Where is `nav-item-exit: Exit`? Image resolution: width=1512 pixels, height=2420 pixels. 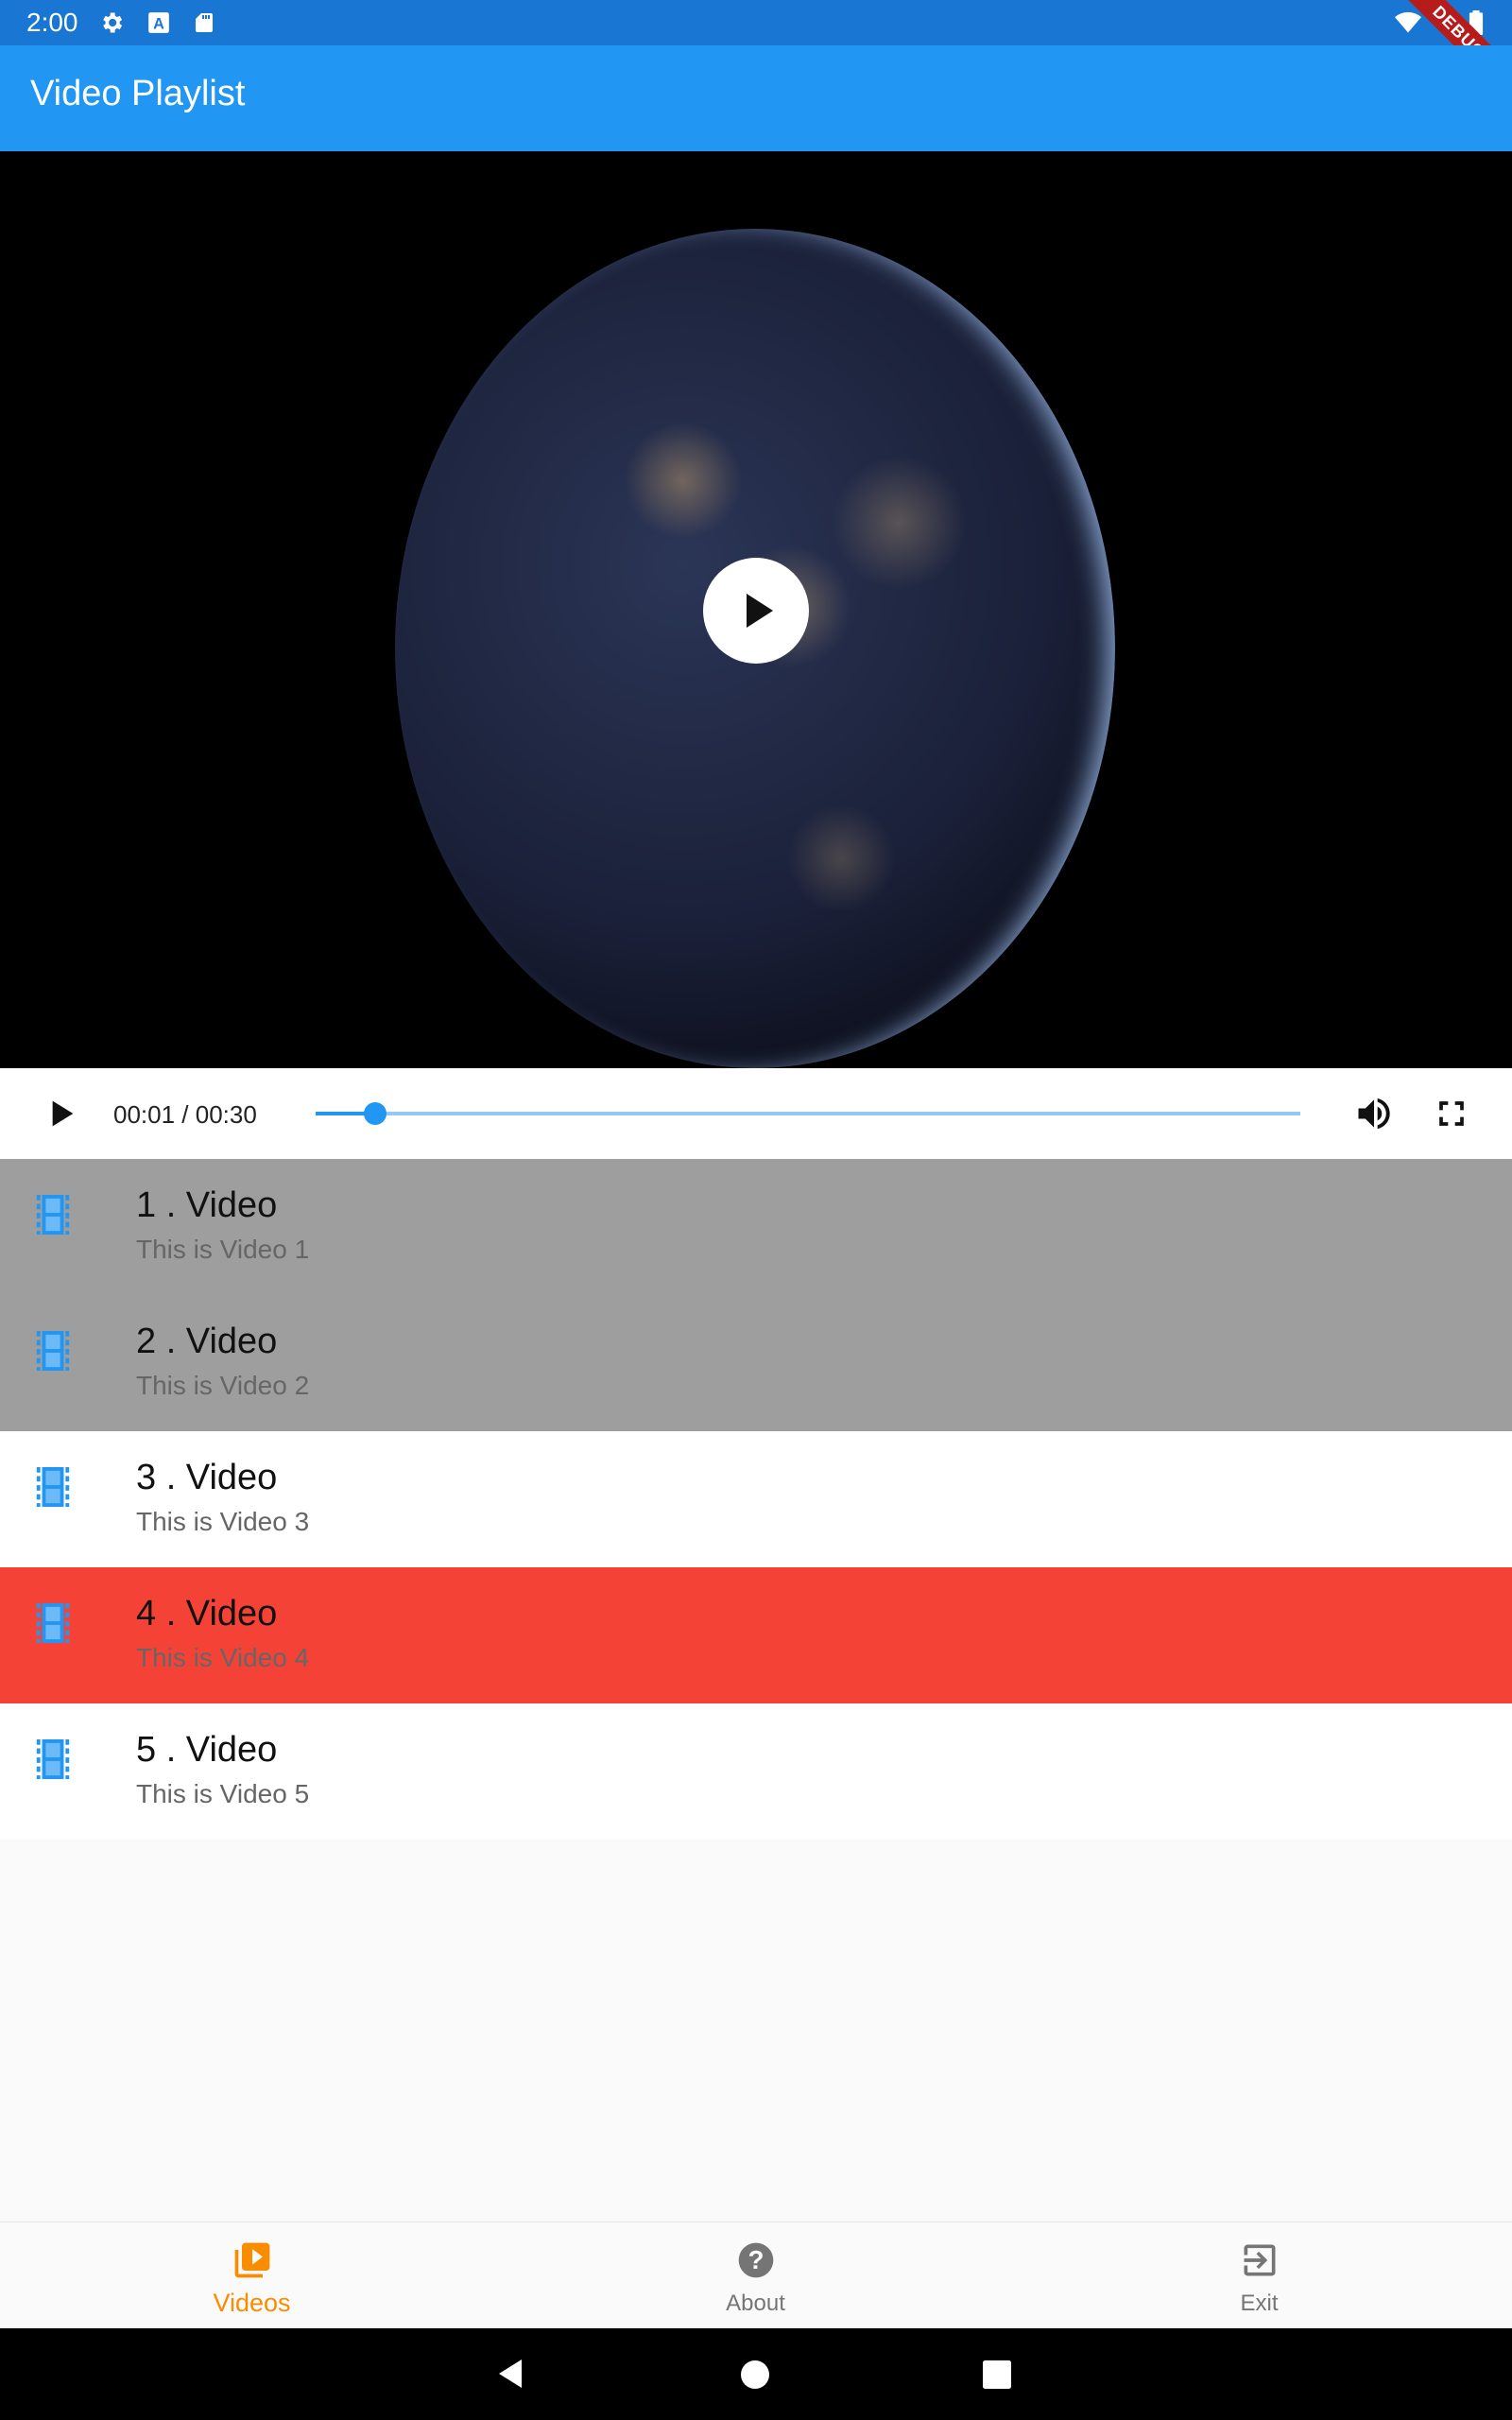
nav-item-exit: Exit is located at coordinates (1259, 2275).